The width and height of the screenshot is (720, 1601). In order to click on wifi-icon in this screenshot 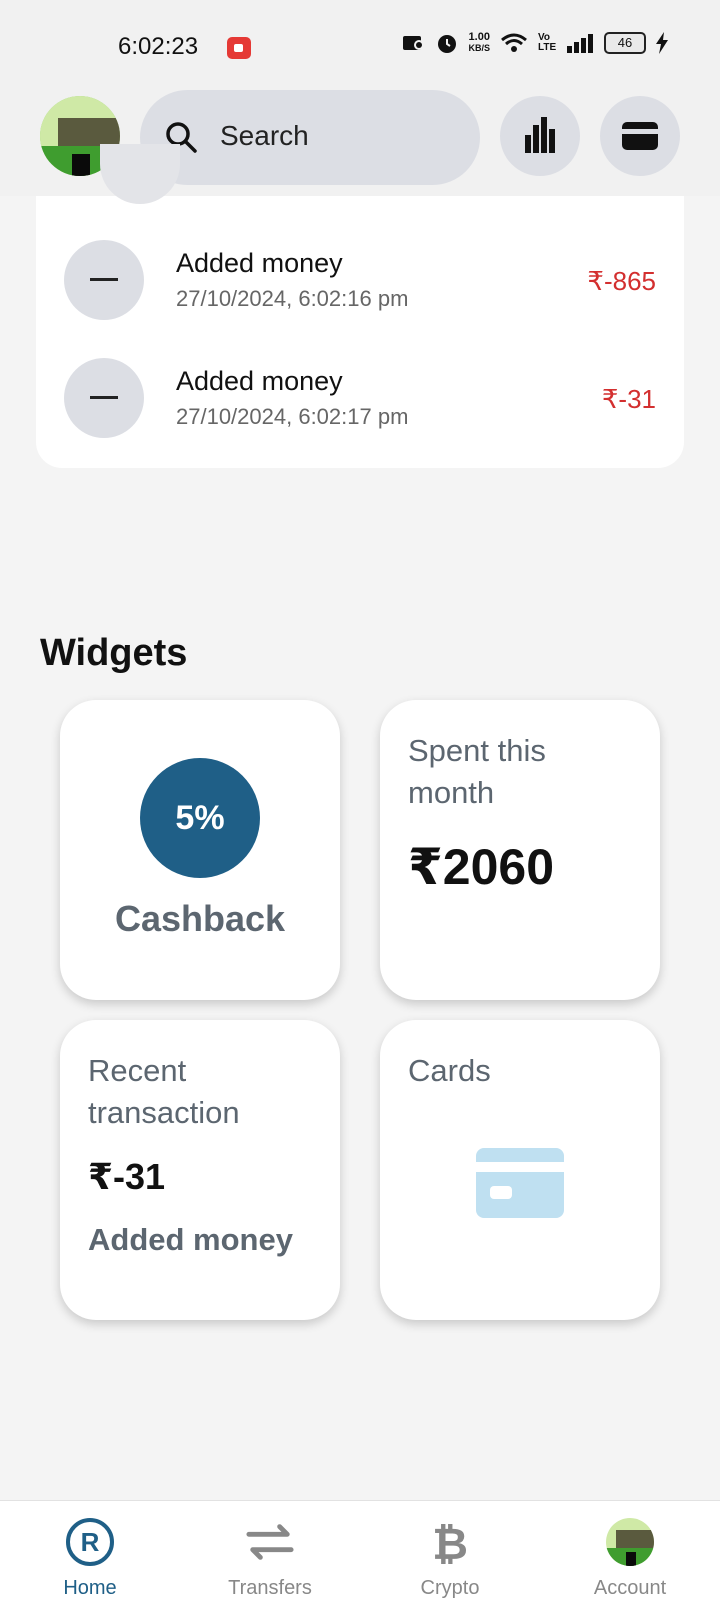, I will do `click(514, 42)`.